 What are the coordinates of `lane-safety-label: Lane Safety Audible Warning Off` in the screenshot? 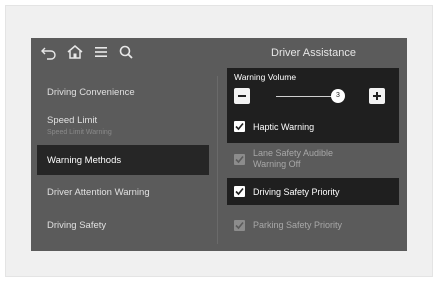 It's located at (293, 159).